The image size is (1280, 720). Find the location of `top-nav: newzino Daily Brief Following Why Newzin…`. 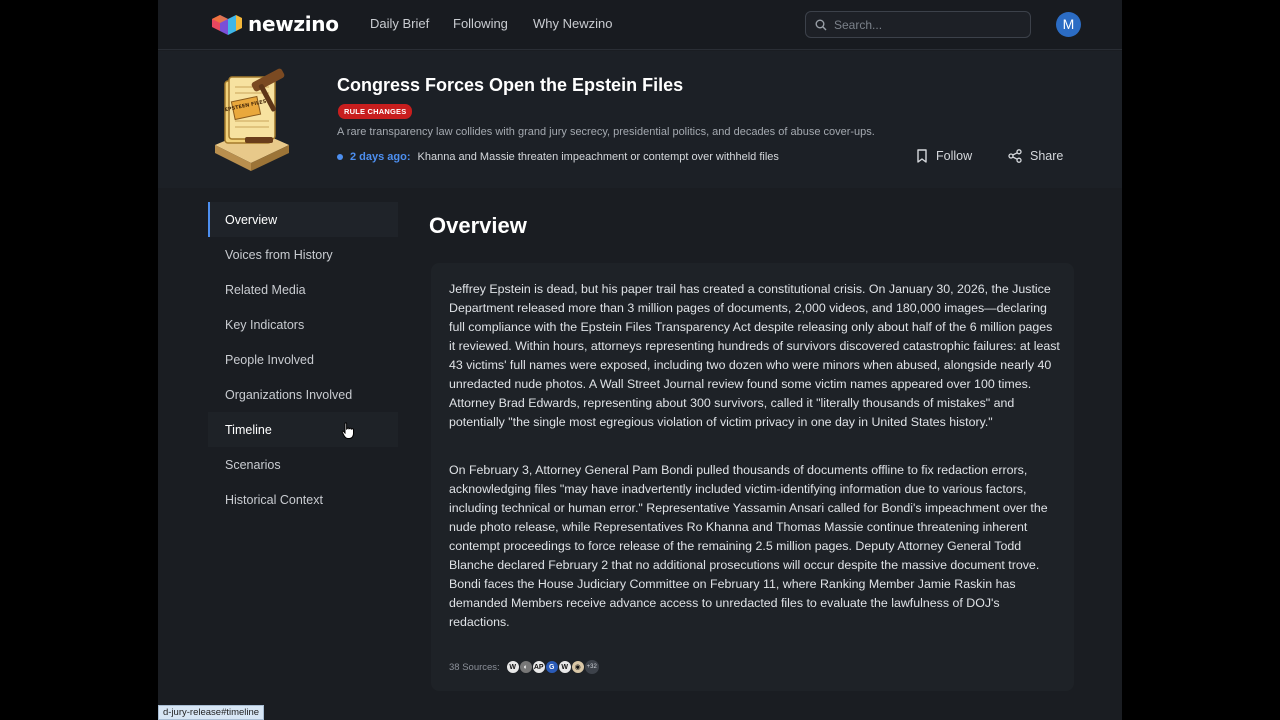

top-nav: newzino Daily Brief Following Why Newzin… is located at coordinates (640, 25).